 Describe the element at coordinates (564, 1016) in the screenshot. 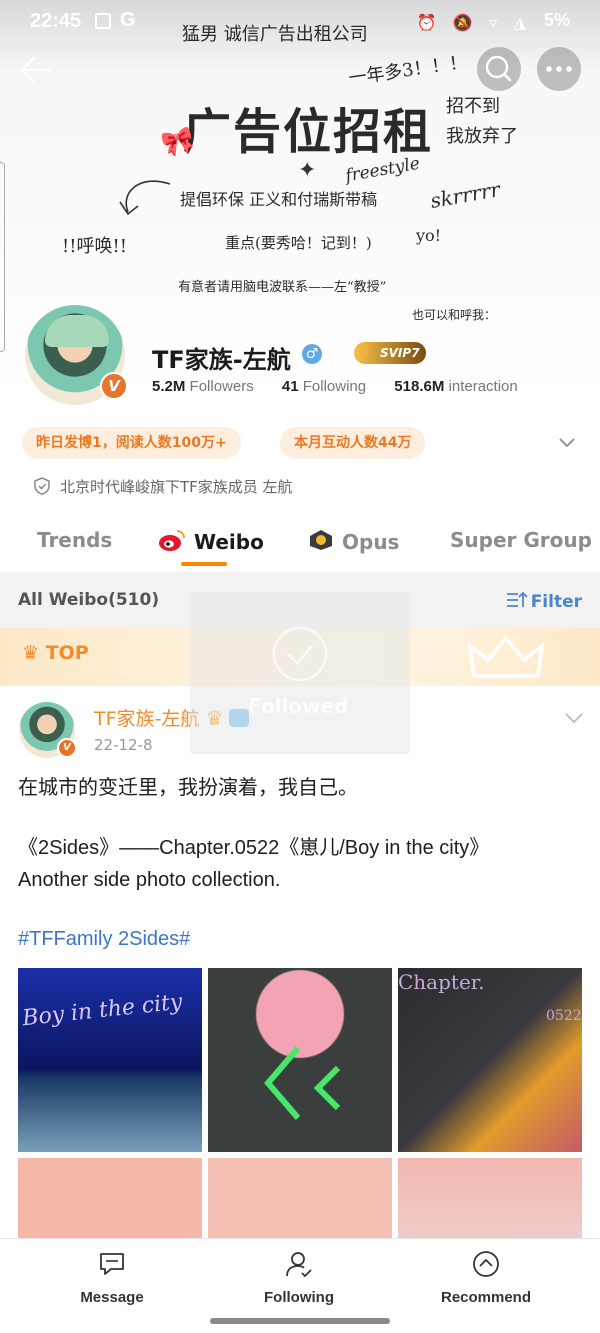

I see `pic3-number: 0522` at that location.